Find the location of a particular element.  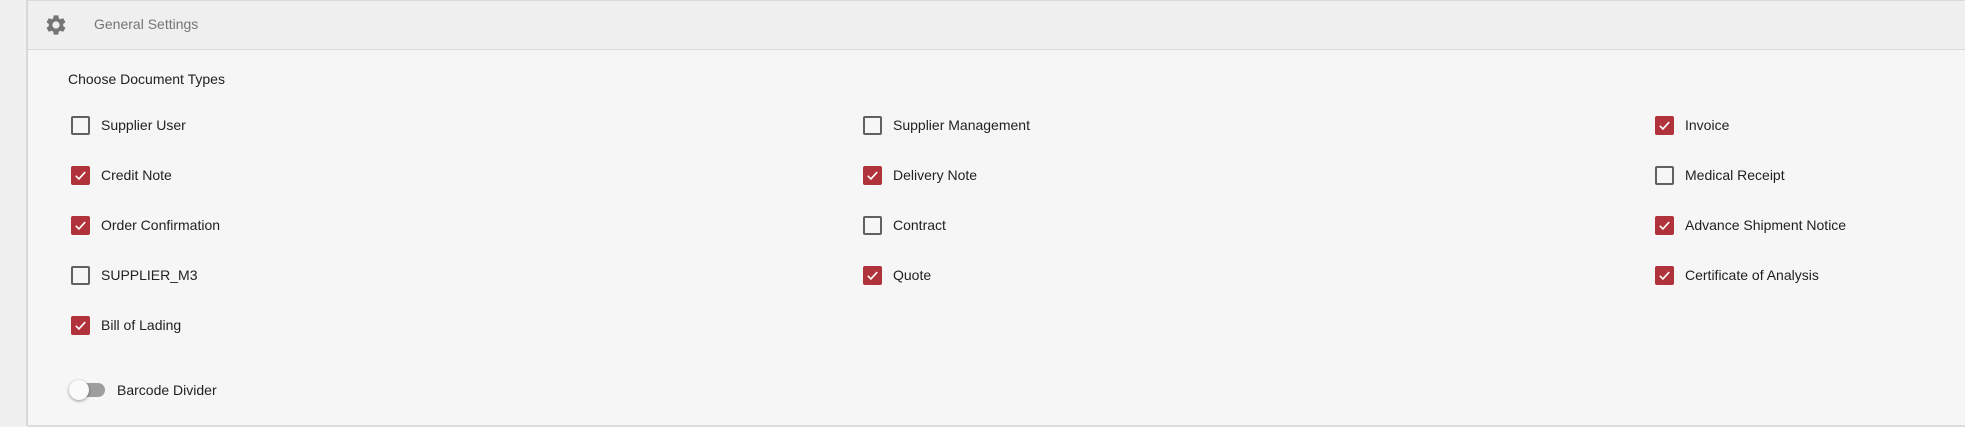

gear-icon is located at coordinates (56, 25).